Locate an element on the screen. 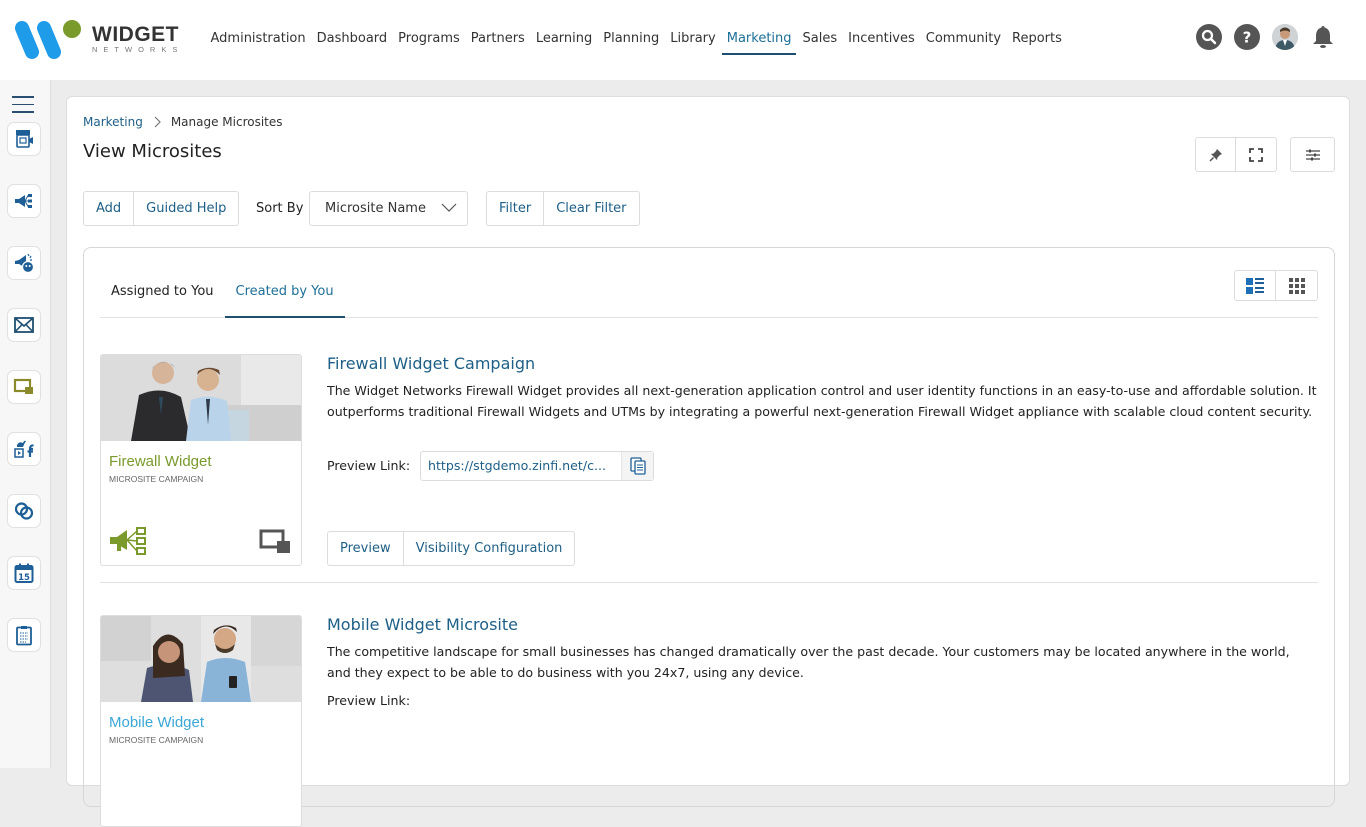 Image resolution: width=1366 pixels, height=827 pixels. nav-incentives: Incentives is located at coordinates (882, 40).